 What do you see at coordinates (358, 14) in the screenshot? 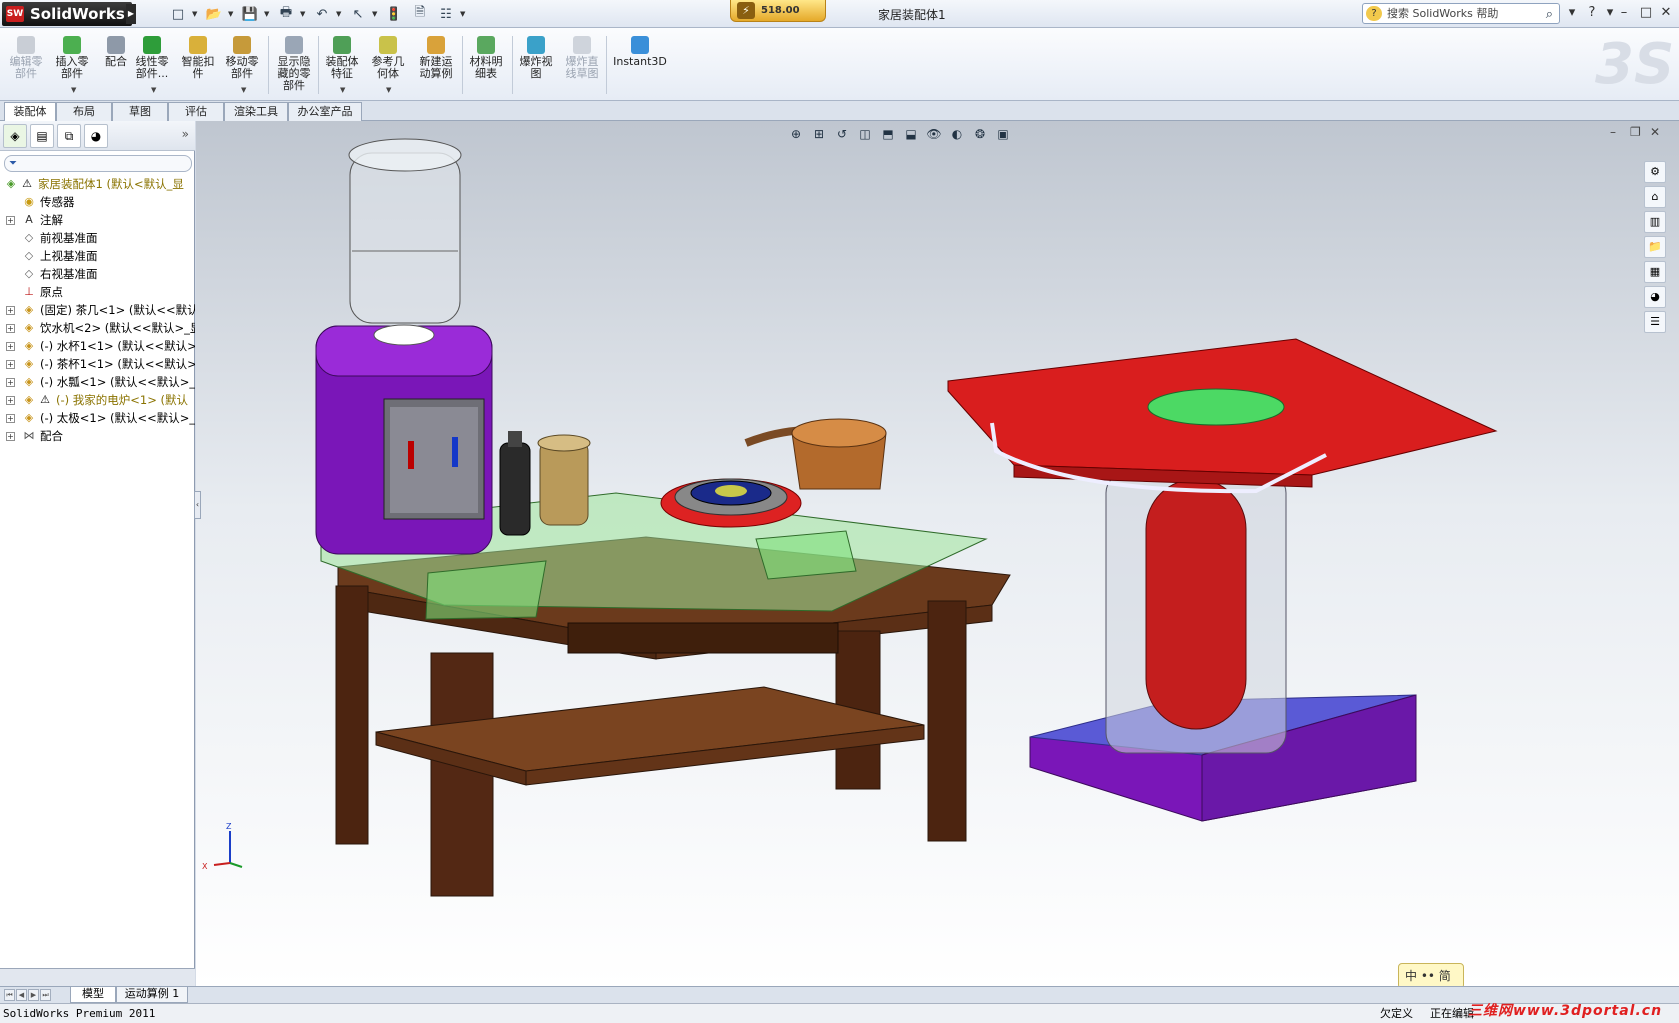
I see `select-cursor-icon: ↖` at bounding box center [358, 14].